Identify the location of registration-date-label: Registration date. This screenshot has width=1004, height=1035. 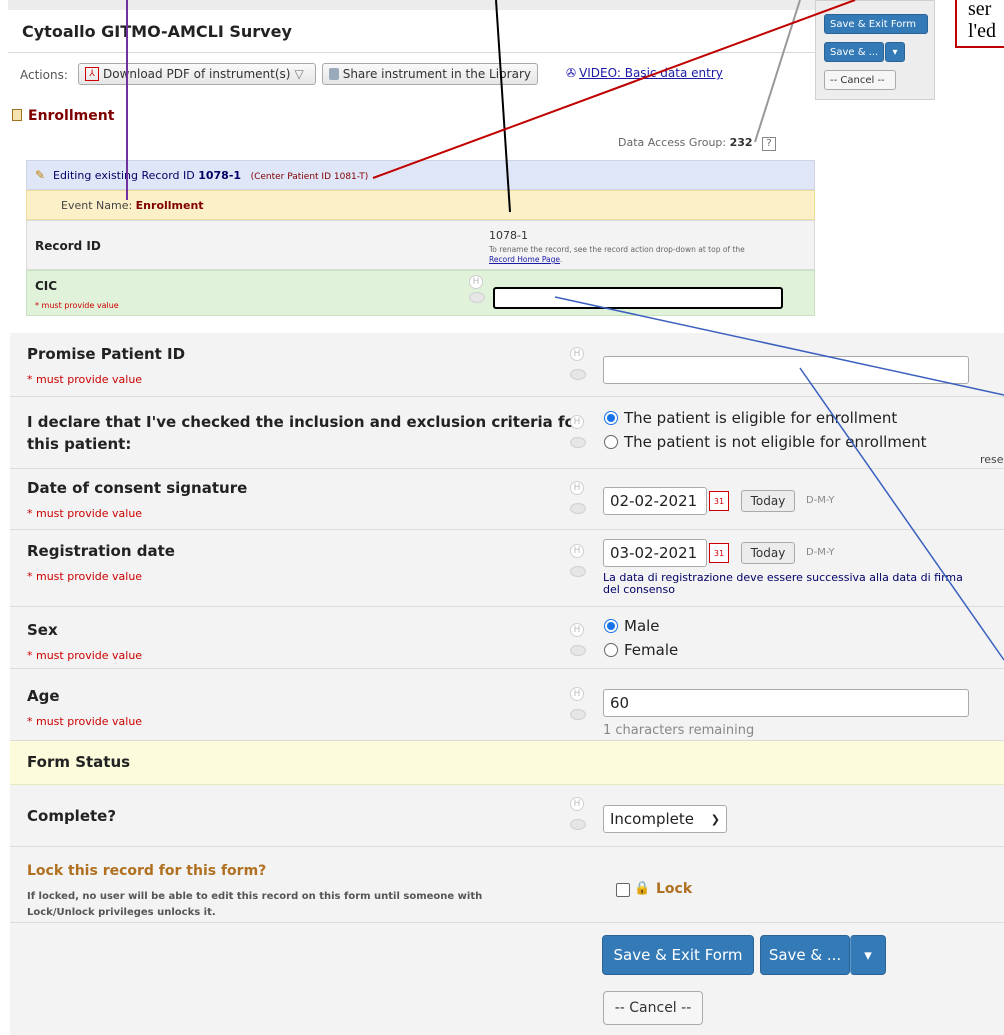
(101, 551).